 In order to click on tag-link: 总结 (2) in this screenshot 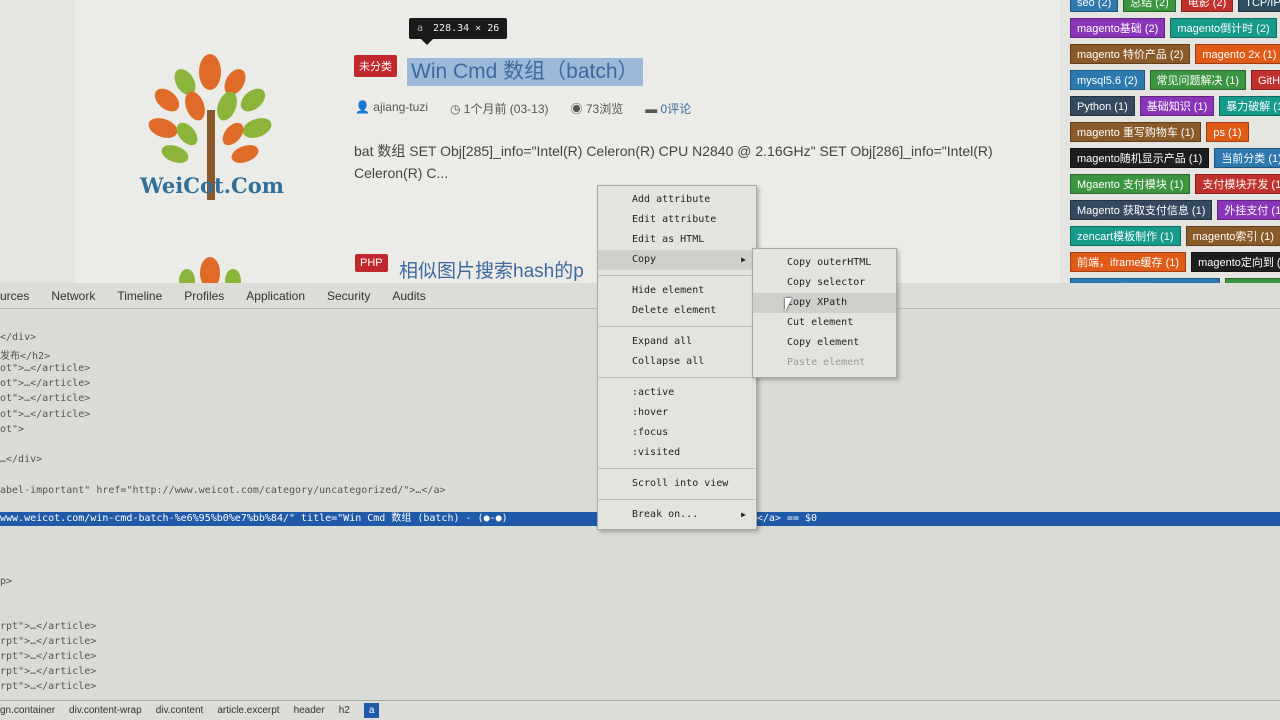, I will do `click(1149, 6)`.